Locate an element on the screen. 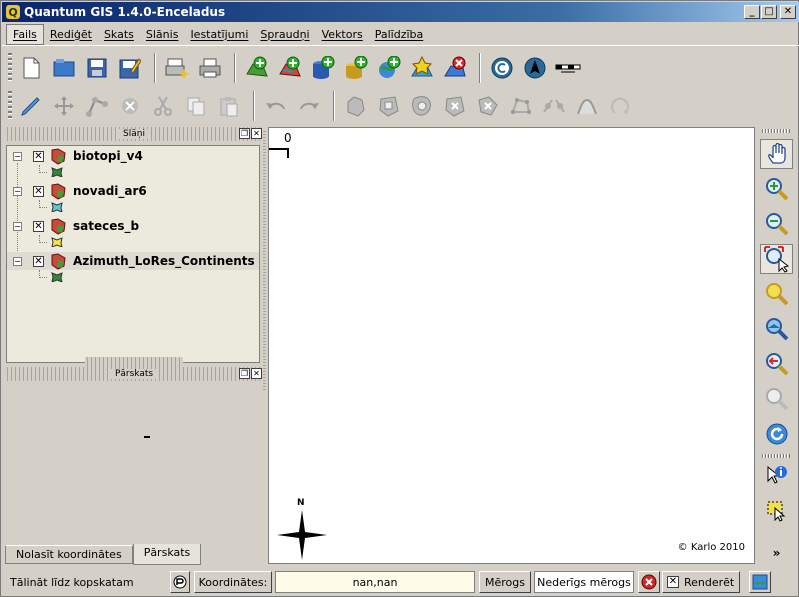 The height and width of the screenshot is (597, 799). render-checkbox-container: ✕ Renderēt is located at coordinates (701, 582).